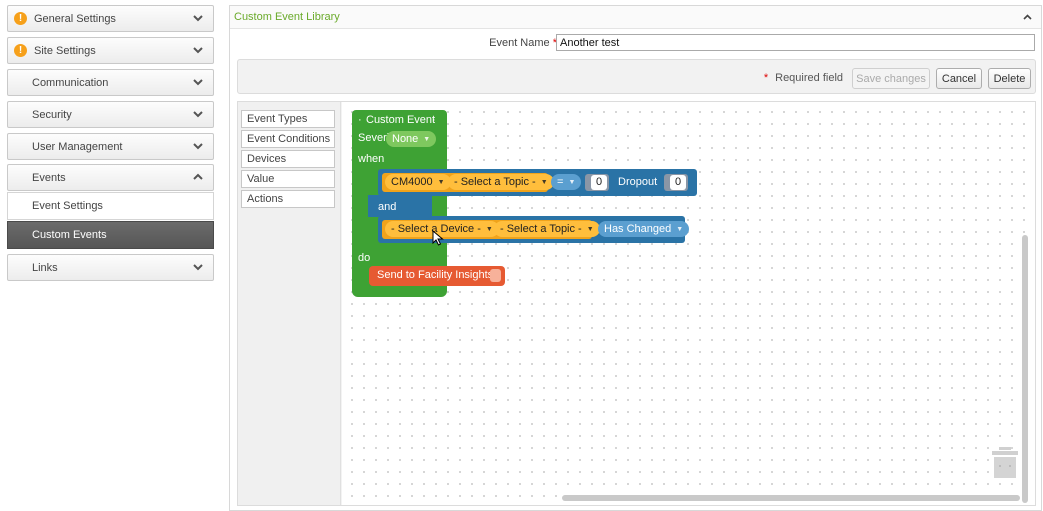 This screenshot has width=1043, height=511. I want to click on event-name-label: Event Name *, so click(523, 43).